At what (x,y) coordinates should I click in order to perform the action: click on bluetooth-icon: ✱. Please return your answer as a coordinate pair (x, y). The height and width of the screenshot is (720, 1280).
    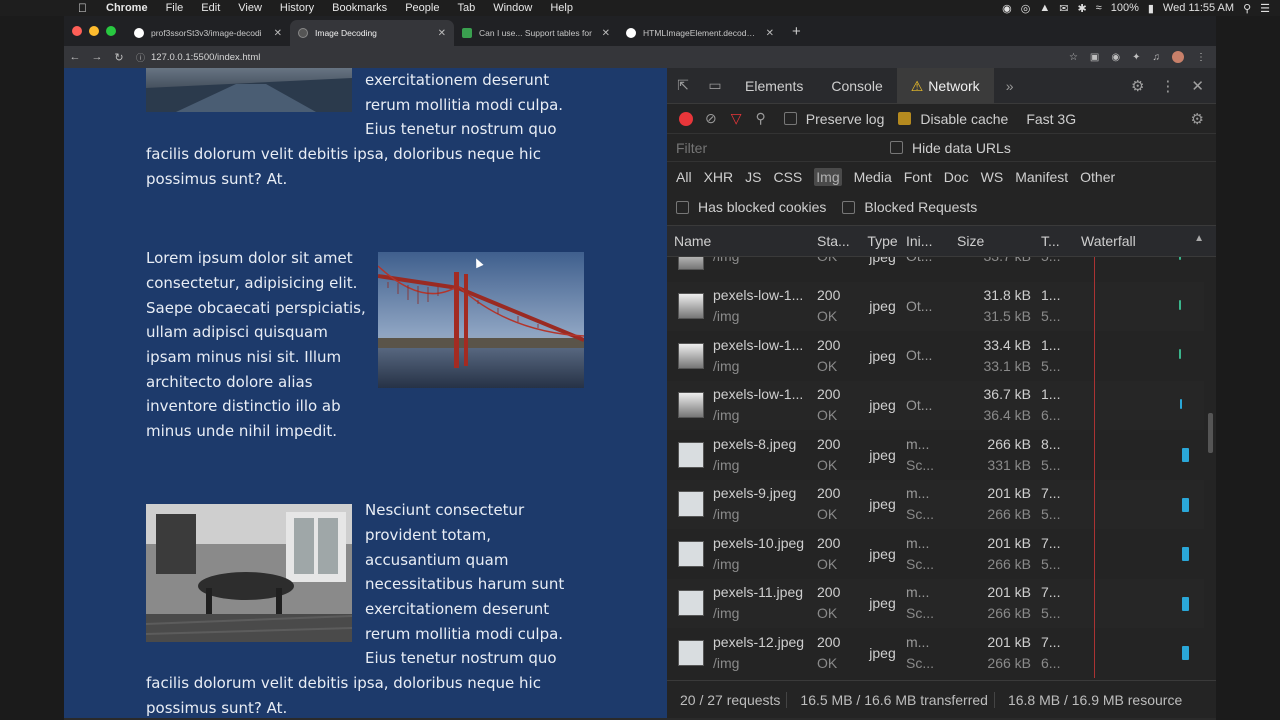
    Looking at the image, I should click on (1081, 8).